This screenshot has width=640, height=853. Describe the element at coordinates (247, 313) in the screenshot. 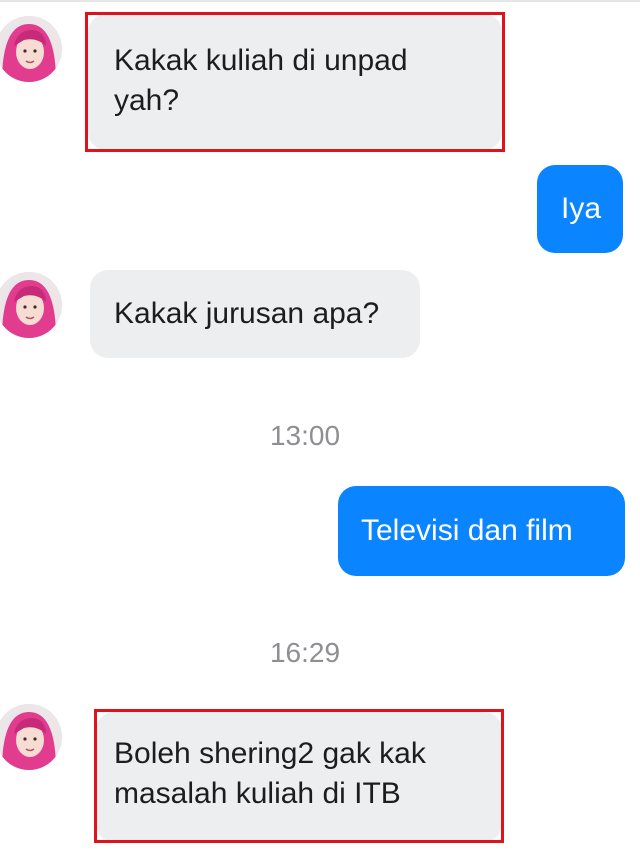

I see `message-text: Kakak jurusan apa?` at that location.